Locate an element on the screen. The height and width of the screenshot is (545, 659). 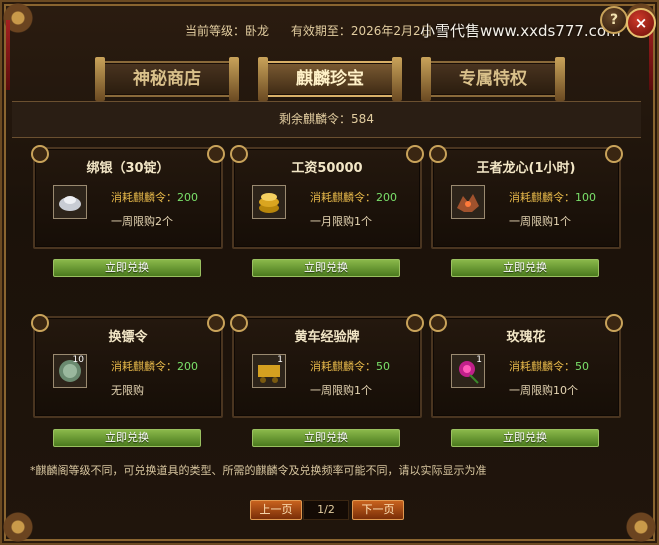
item-card: 黄车经验牌 1 消耗麒麟令：50 一周限购1个 is located at coordinates (327, 366).